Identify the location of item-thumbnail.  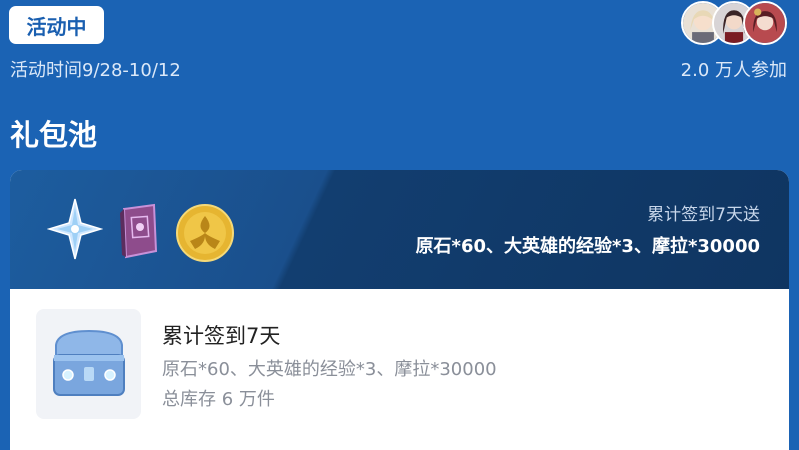
(88, 364).